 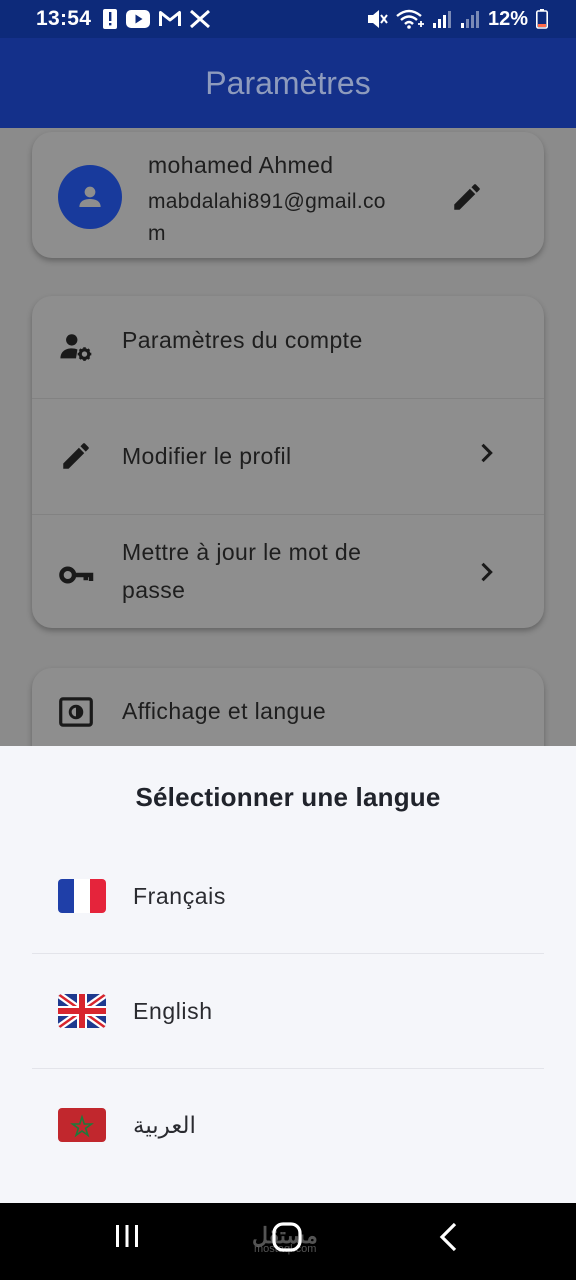 I want to click on back-button, so click(x=449, y=1237).